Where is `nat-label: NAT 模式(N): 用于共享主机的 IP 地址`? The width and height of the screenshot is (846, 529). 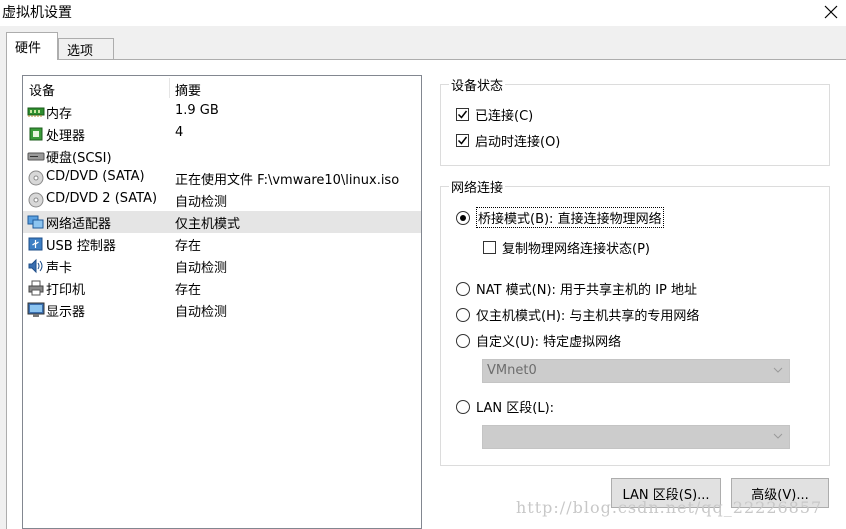 nat-label: NAT 模式(N): 用于共享主机的 IP 地址 is located at coordinates (587, 290).